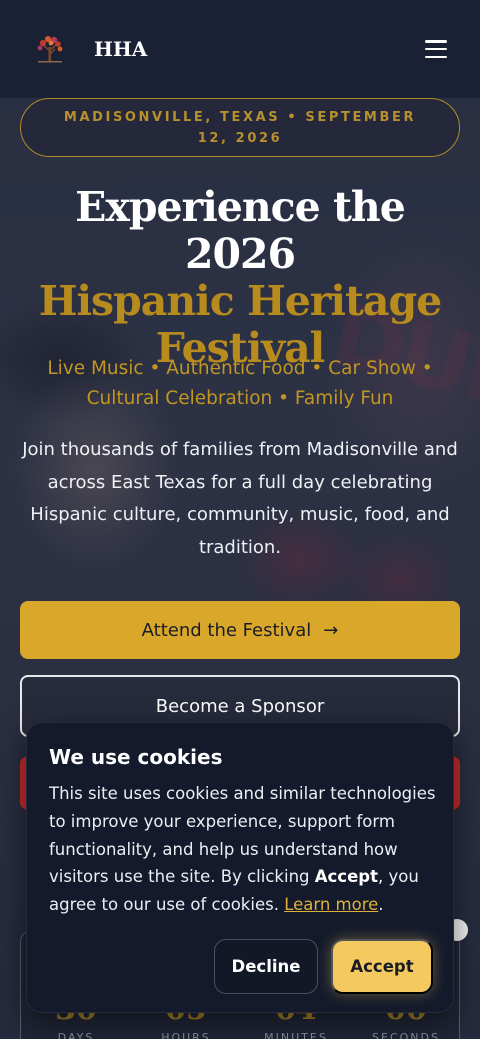 The height and width of the screenshot is (1039, 480). Describe the element at coordinates (240, 230) in the screenshot. I see `hero-title-line1: Experience the 2026` at that location.